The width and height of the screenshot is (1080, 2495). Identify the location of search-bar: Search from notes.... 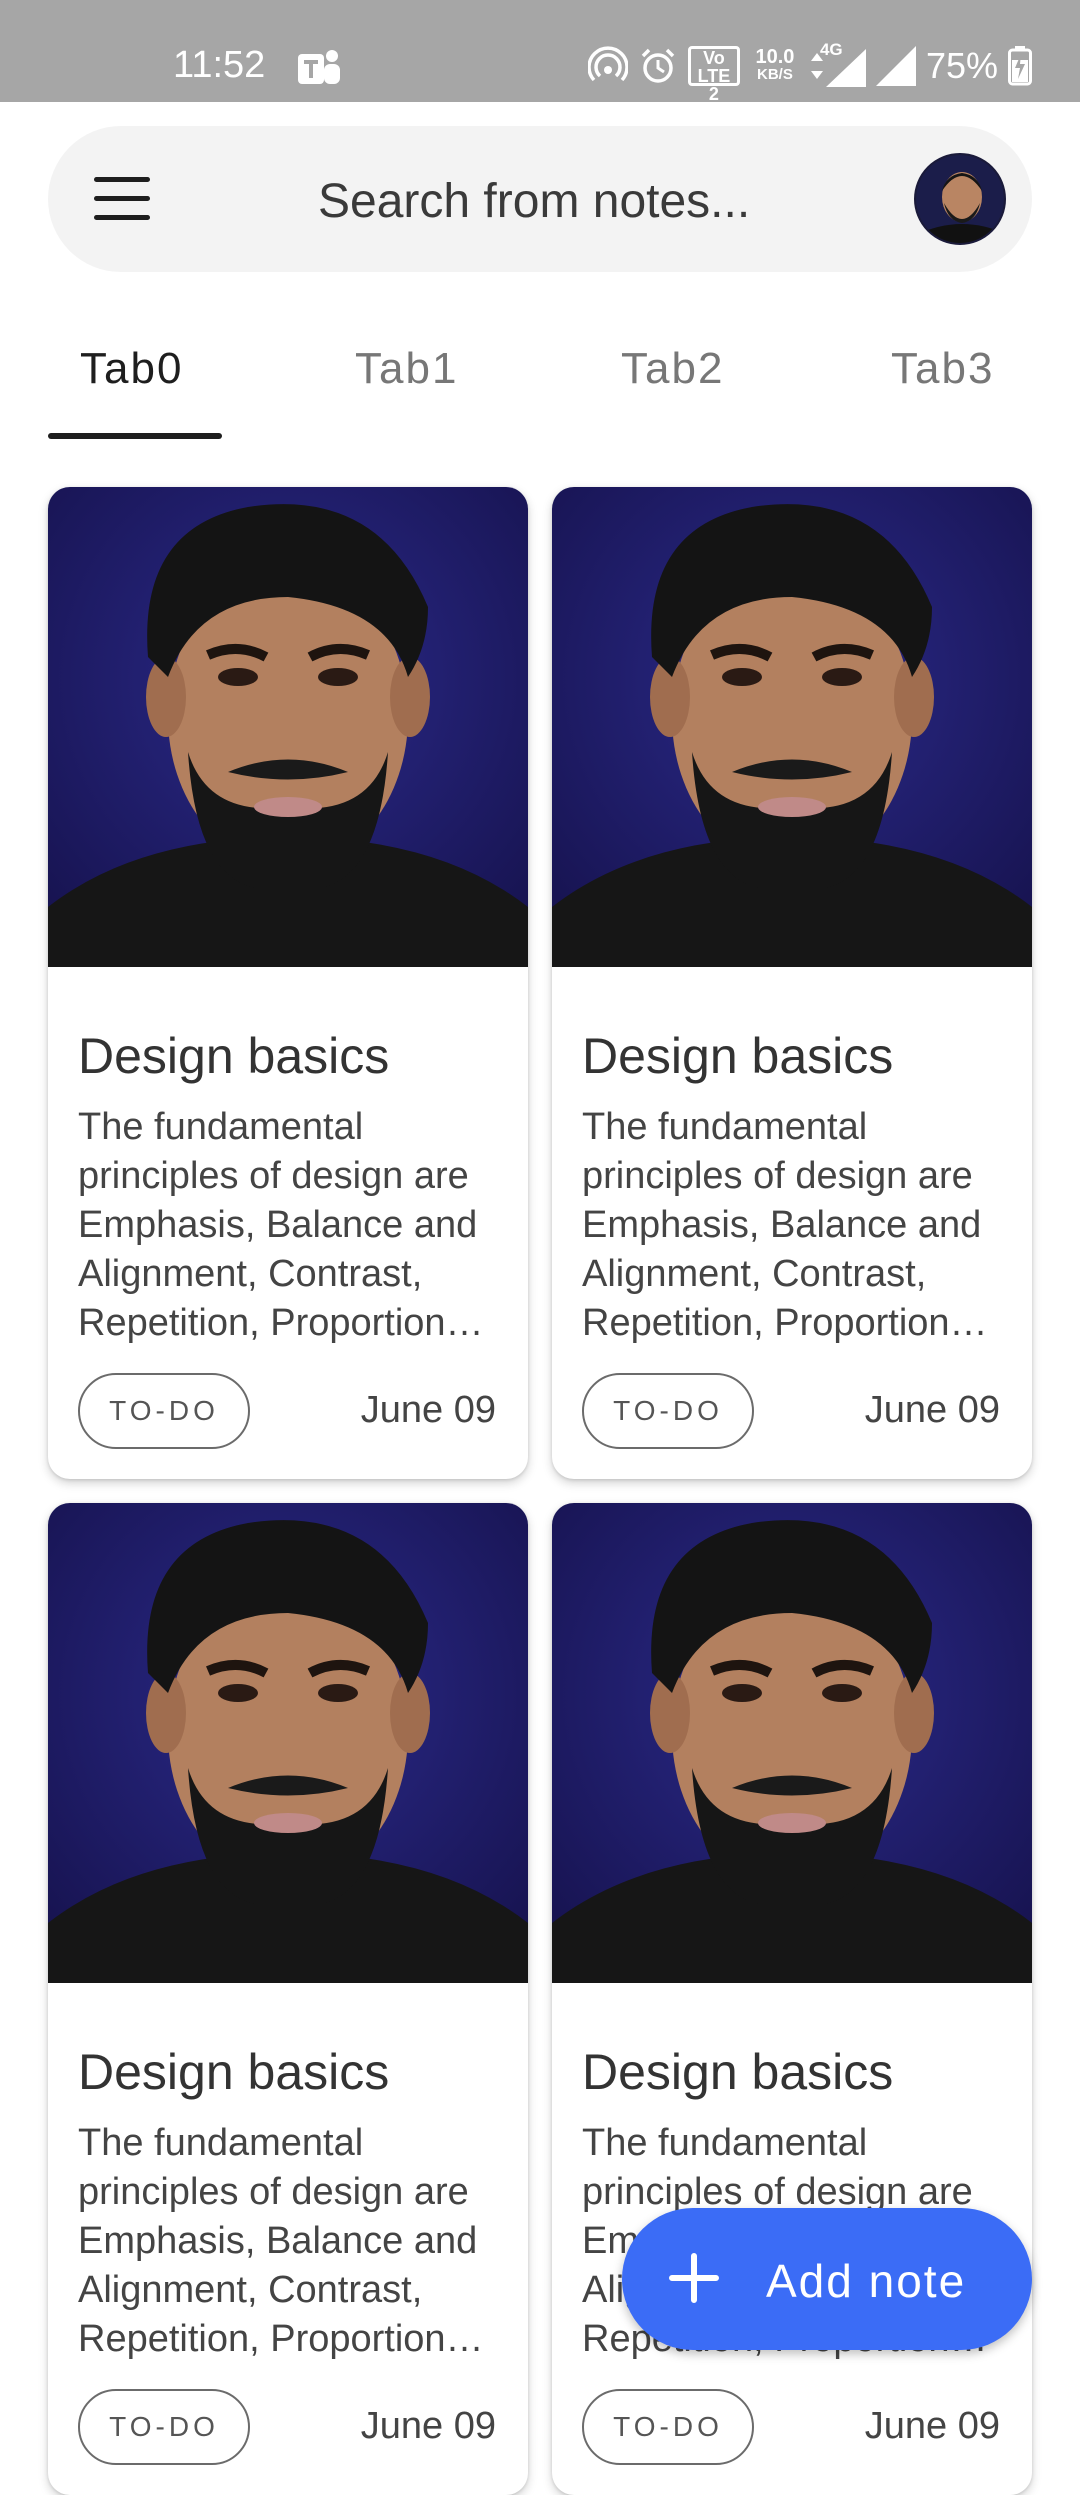
(540, 199).